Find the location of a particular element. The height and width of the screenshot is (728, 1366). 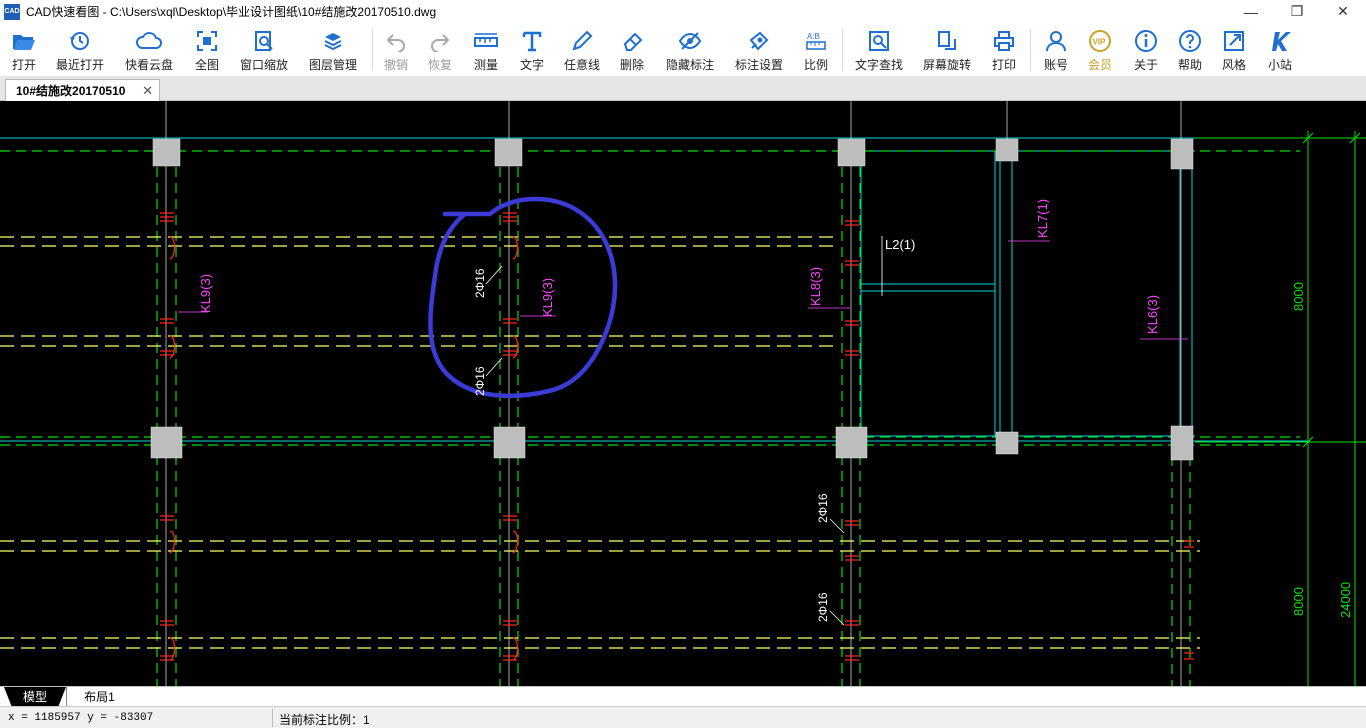

vip-icon: VIP is located at coordinates (1100, 41).